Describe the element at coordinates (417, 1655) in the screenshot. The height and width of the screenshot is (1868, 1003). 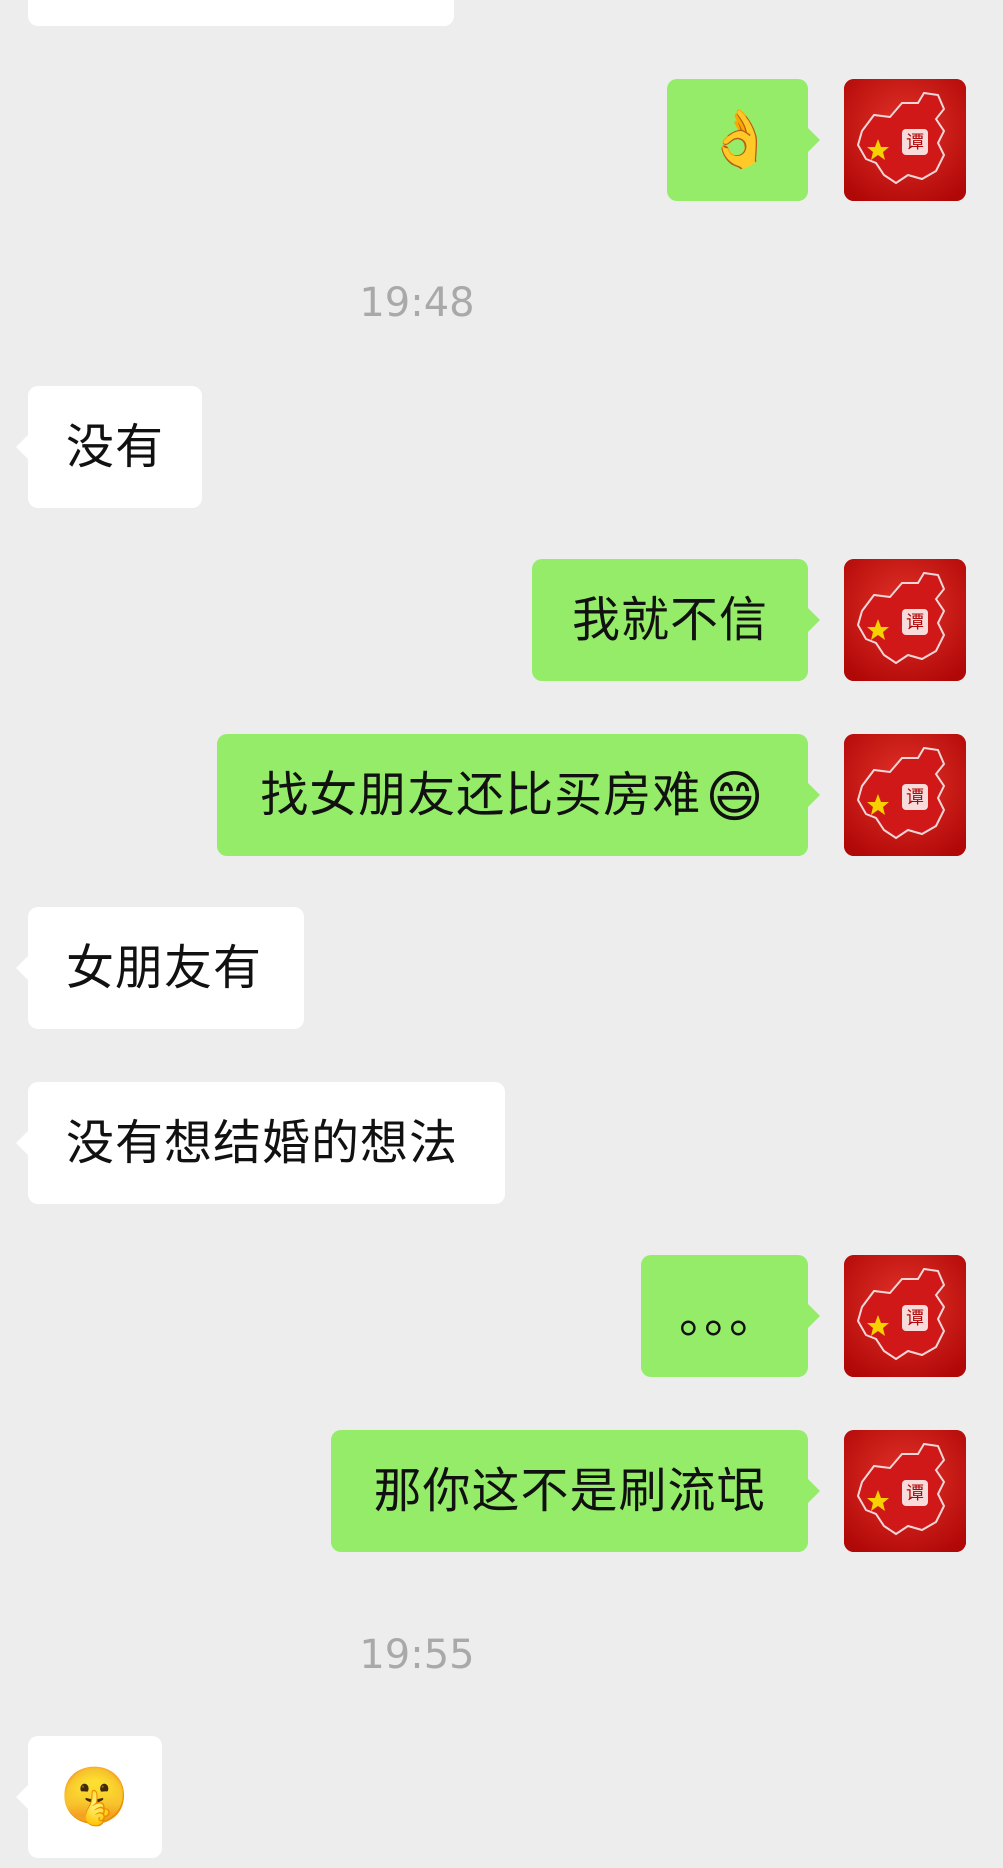
I see `timestamp: 19:55` at that location.